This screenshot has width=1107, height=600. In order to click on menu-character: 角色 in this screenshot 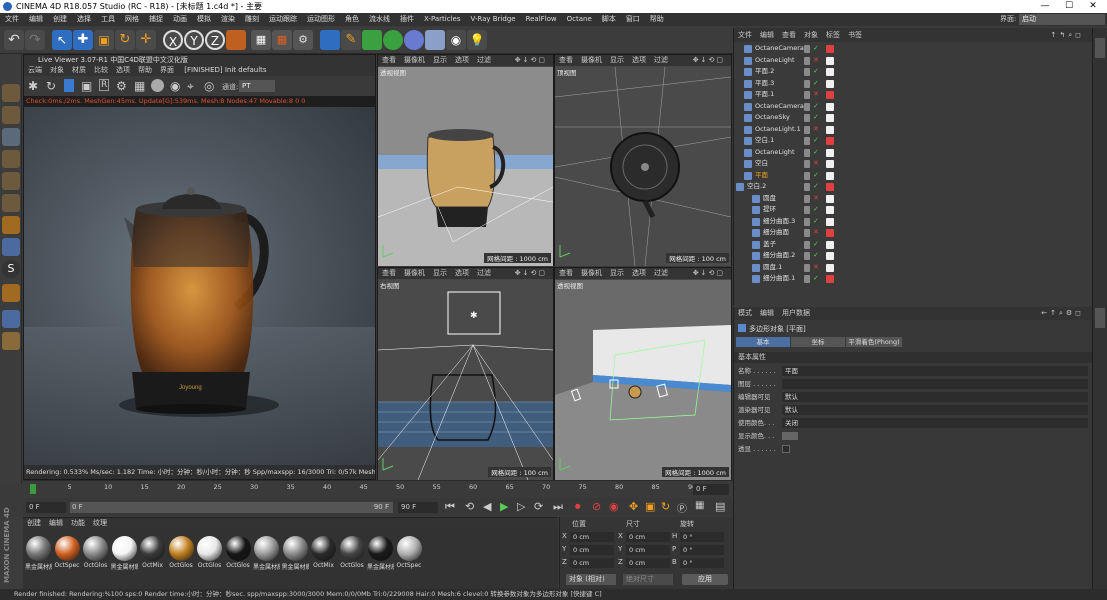, I will do `click(352, 19)`.